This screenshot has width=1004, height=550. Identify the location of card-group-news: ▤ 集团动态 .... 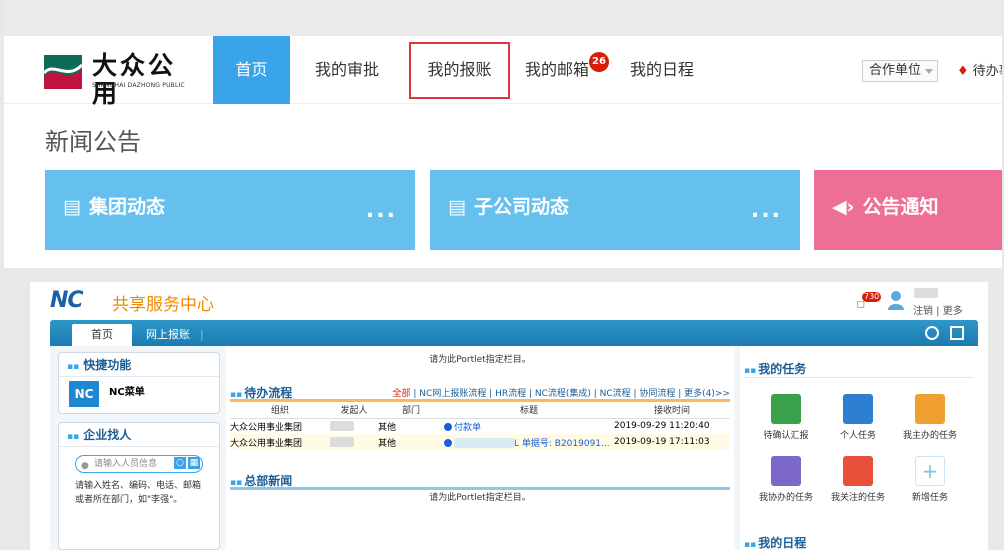
(230, 210).